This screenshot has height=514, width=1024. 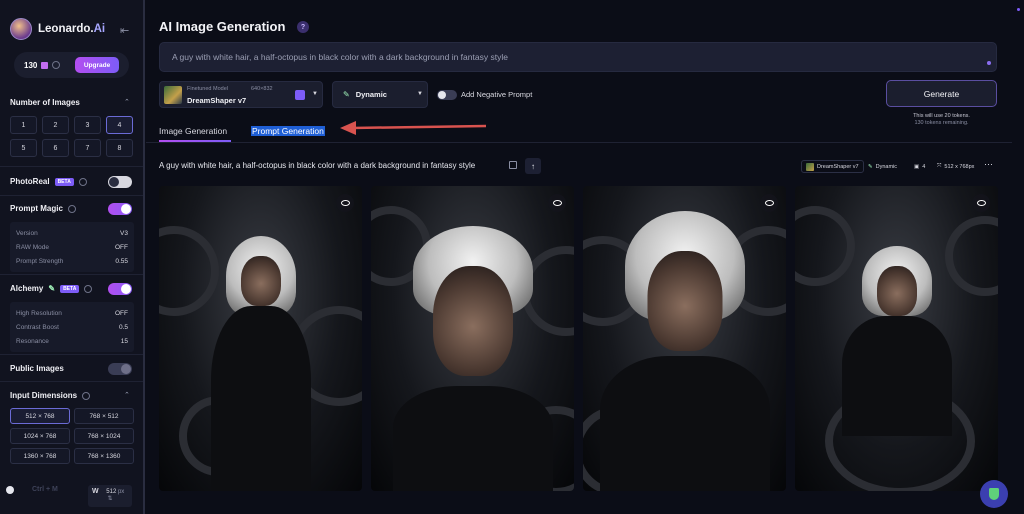 I want to click on upgrade-button: Upgrade, so click(x=97, y=65).